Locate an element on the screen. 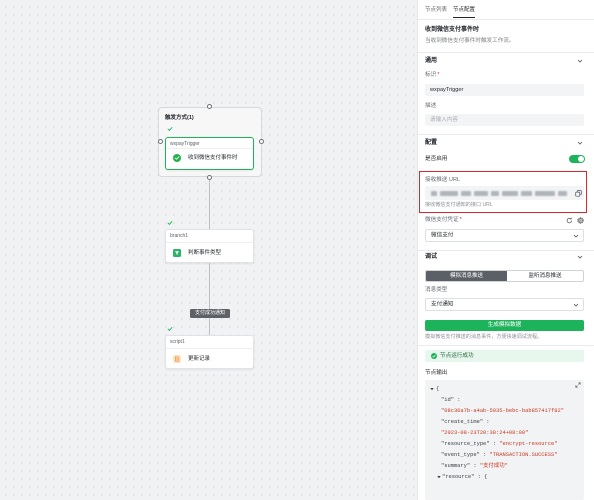 The height and width of the screenshot is (500, 594). json-line: "event_type" : "TRANSACTION.SUCCESS" is located at coordinates (505, 455).